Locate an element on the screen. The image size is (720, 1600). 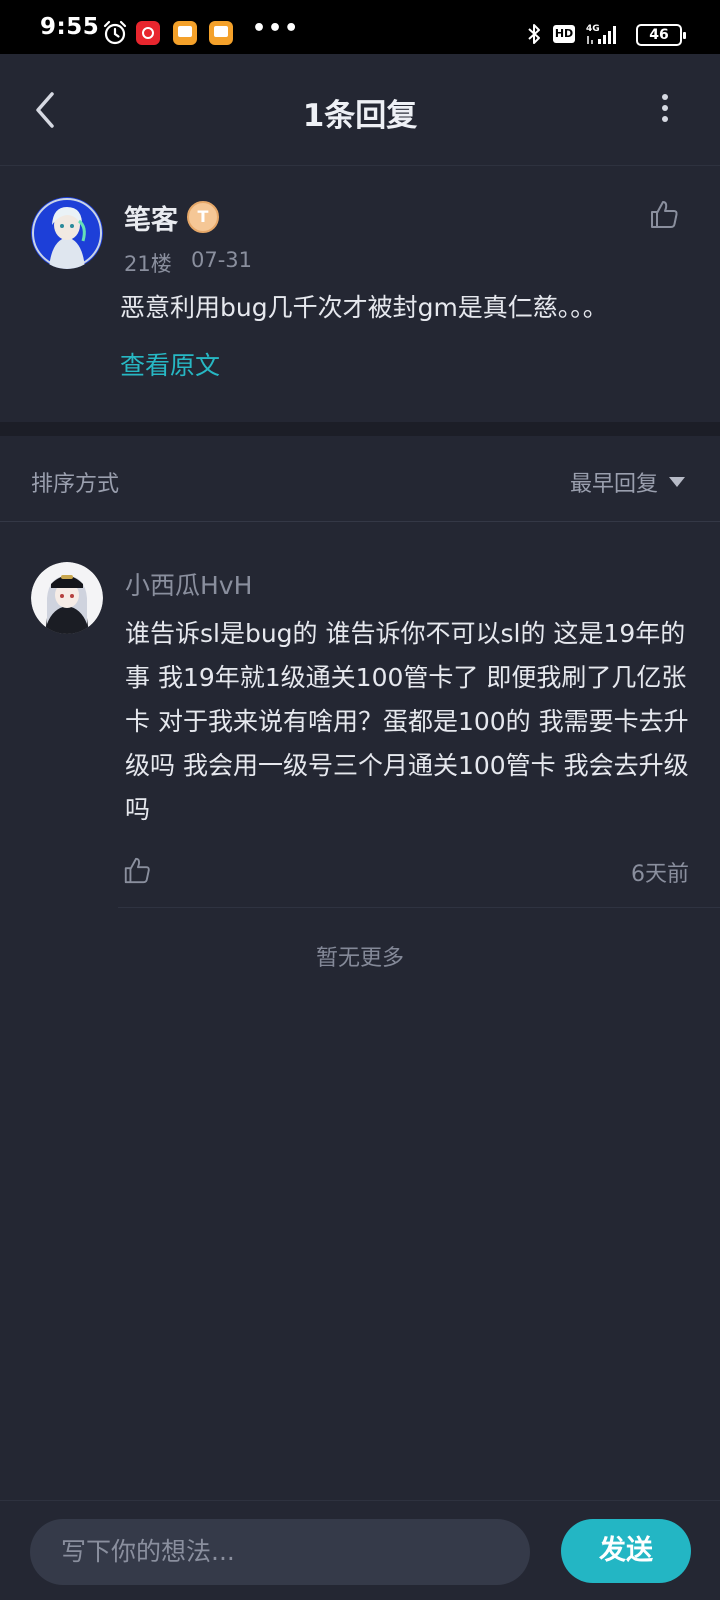
battery-icon: 46 is located at coordinates (661, 35).